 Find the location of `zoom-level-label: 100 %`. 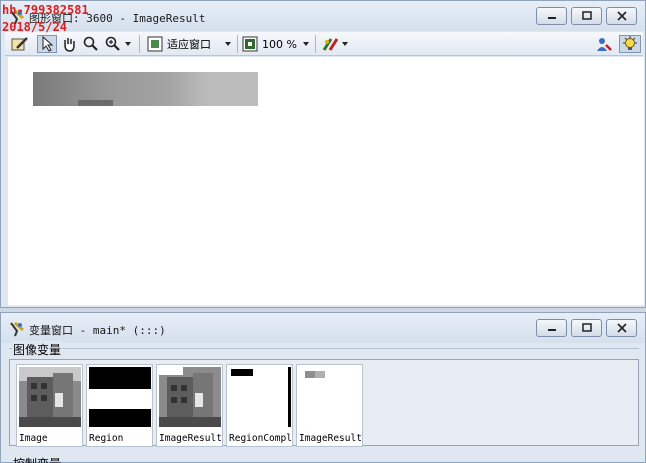

zoom-level-label: 100 % is located at coordinates (279, 44).